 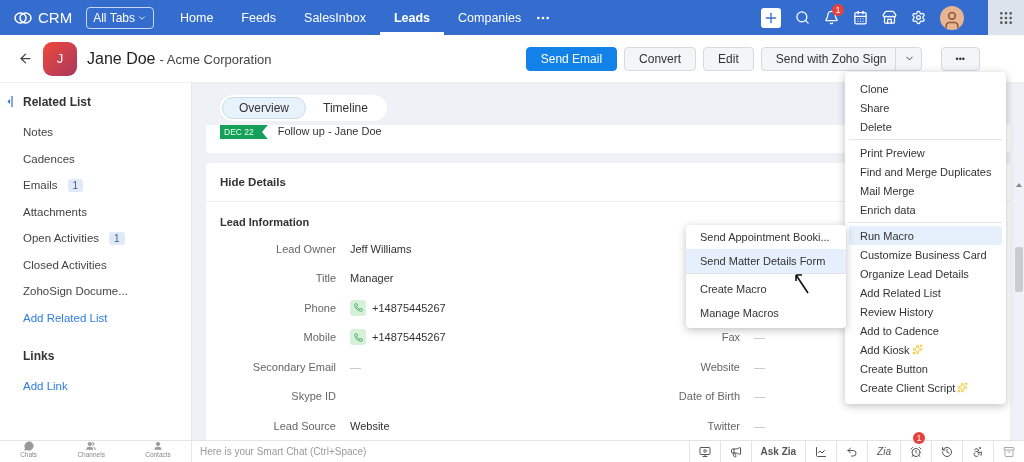 I want to click on calendar-icon, so click(x=860, y=17).